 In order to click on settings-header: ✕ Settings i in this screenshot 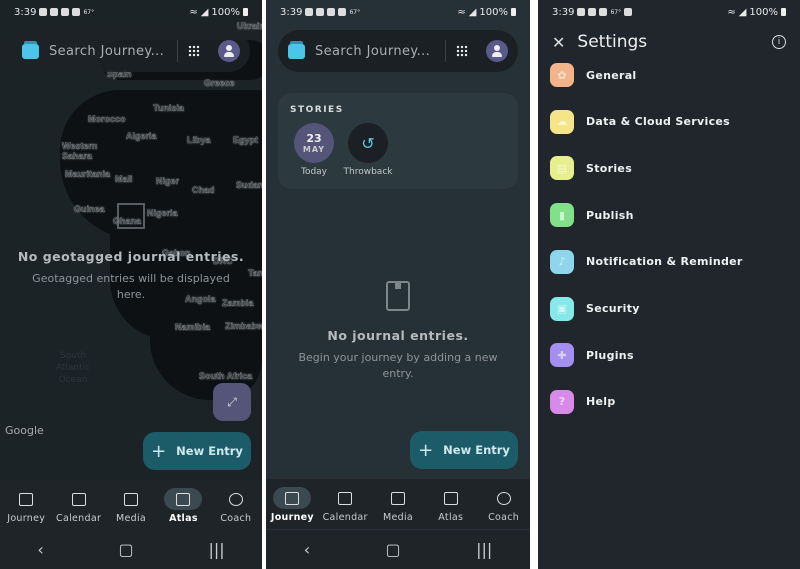, I will do `click(669, 42)`.